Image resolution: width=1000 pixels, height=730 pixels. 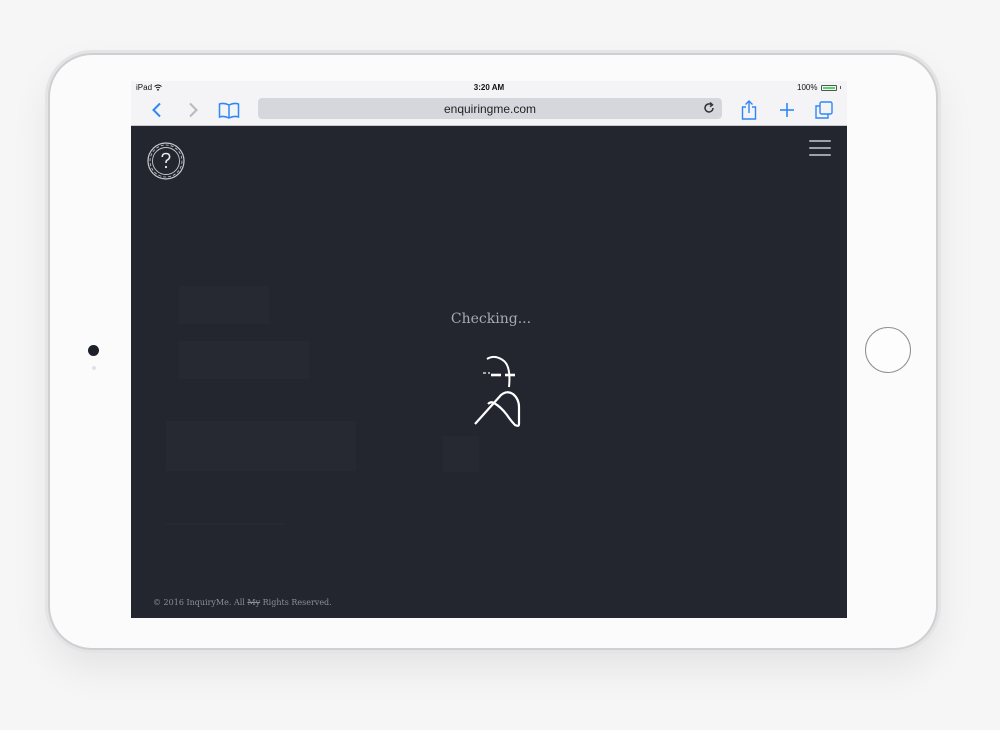 I want to click on address-bar: enquiringme.com, so click(x=490, y=108).